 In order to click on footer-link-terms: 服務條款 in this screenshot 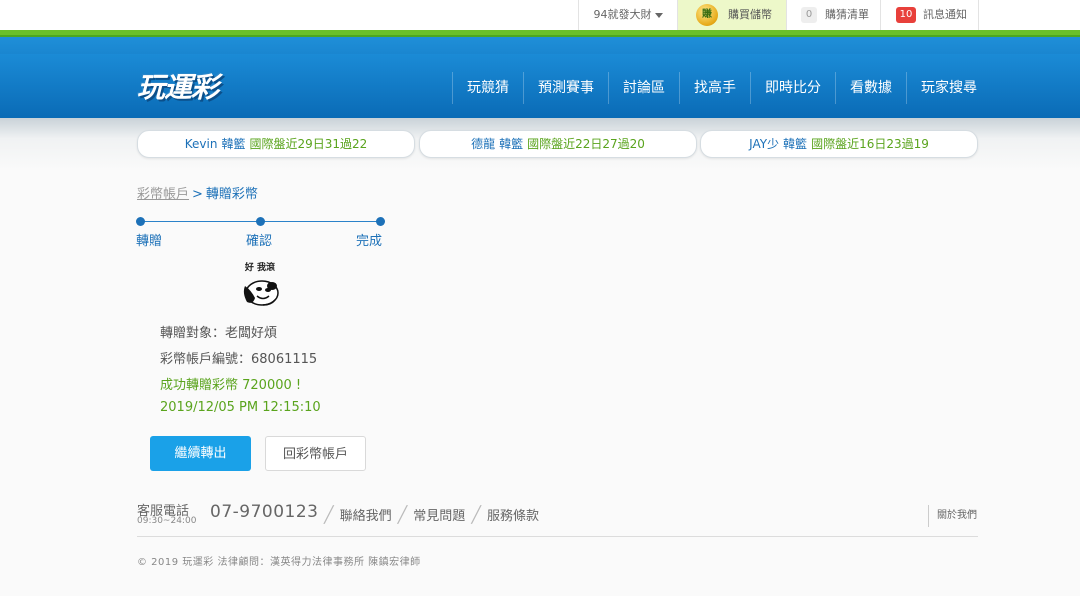, I will do `click(513, 514)`.